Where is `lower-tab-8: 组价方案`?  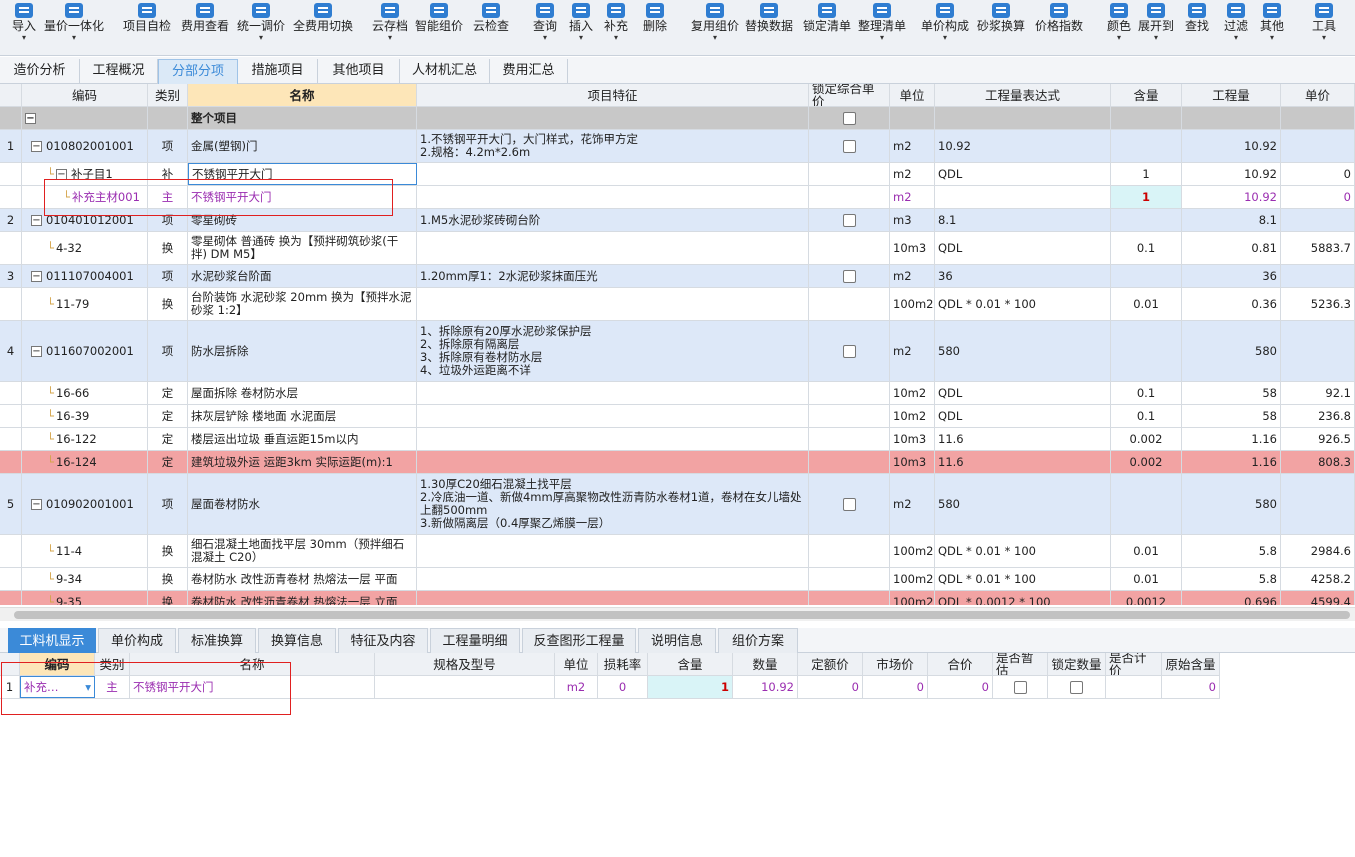 lower-tab-8: 组价方案 is located at coordinates (758, 640).